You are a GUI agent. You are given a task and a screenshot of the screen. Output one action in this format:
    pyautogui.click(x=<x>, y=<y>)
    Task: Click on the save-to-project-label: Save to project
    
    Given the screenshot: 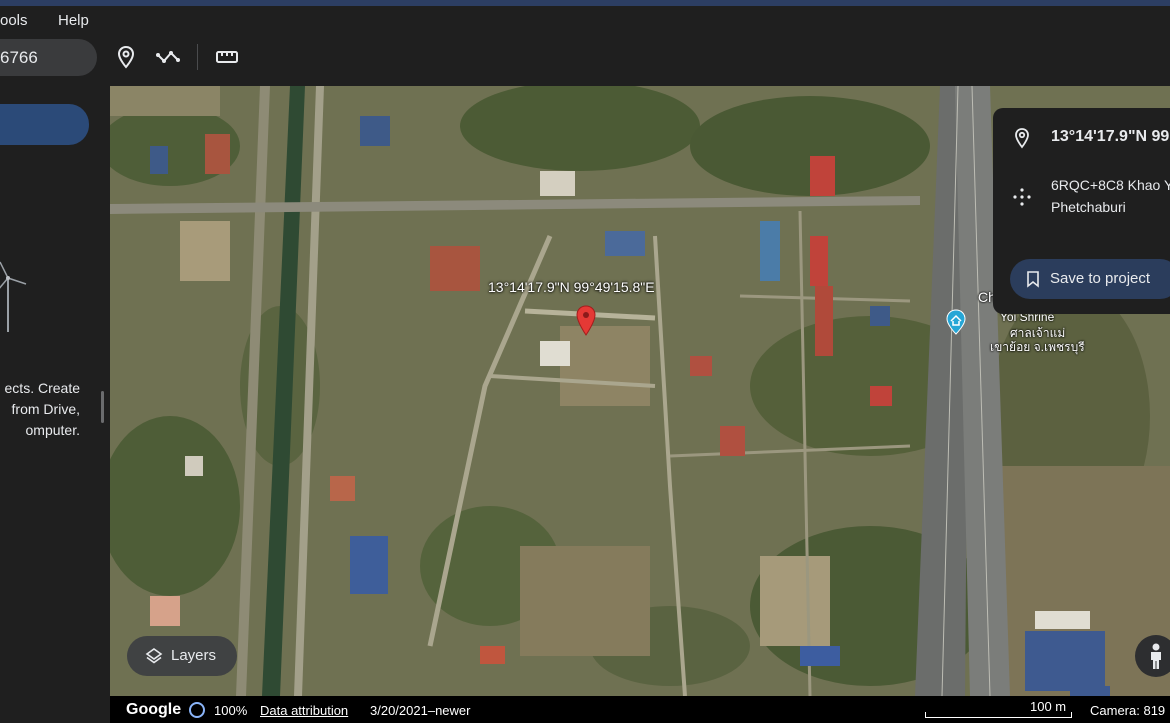 What is the action you would take?
    pyautogui.click(x=1100, y=278)
    